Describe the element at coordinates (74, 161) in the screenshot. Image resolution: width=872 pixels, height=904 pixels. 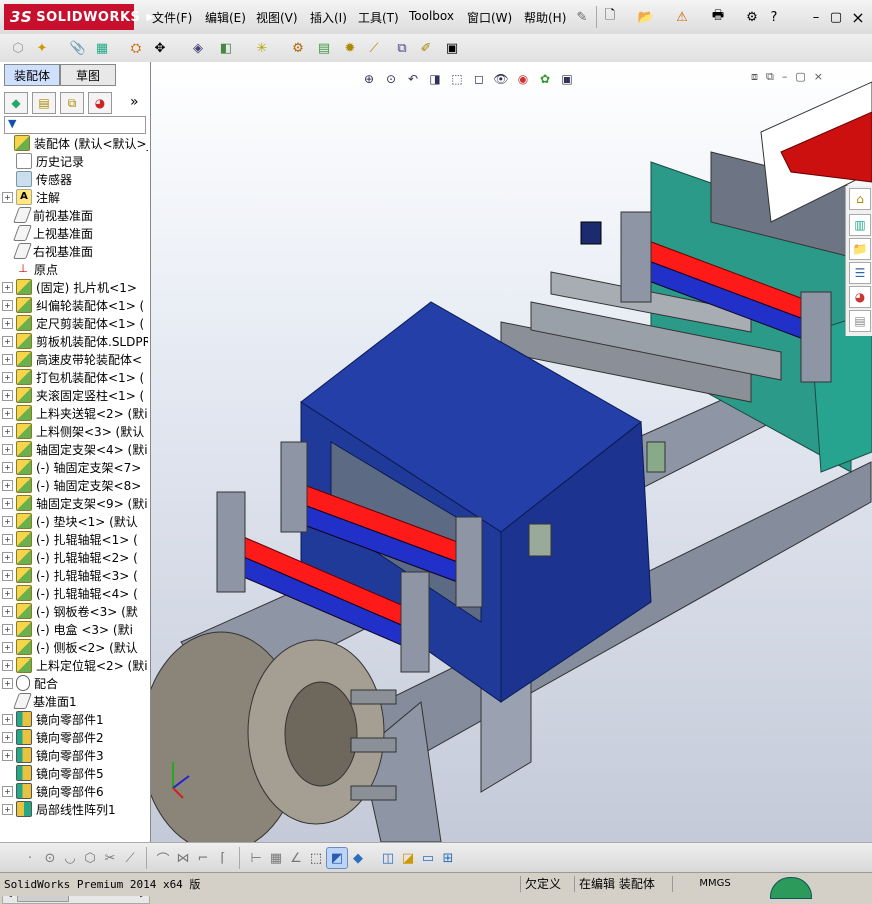
I see `tree-item: 历史记录` at that location.